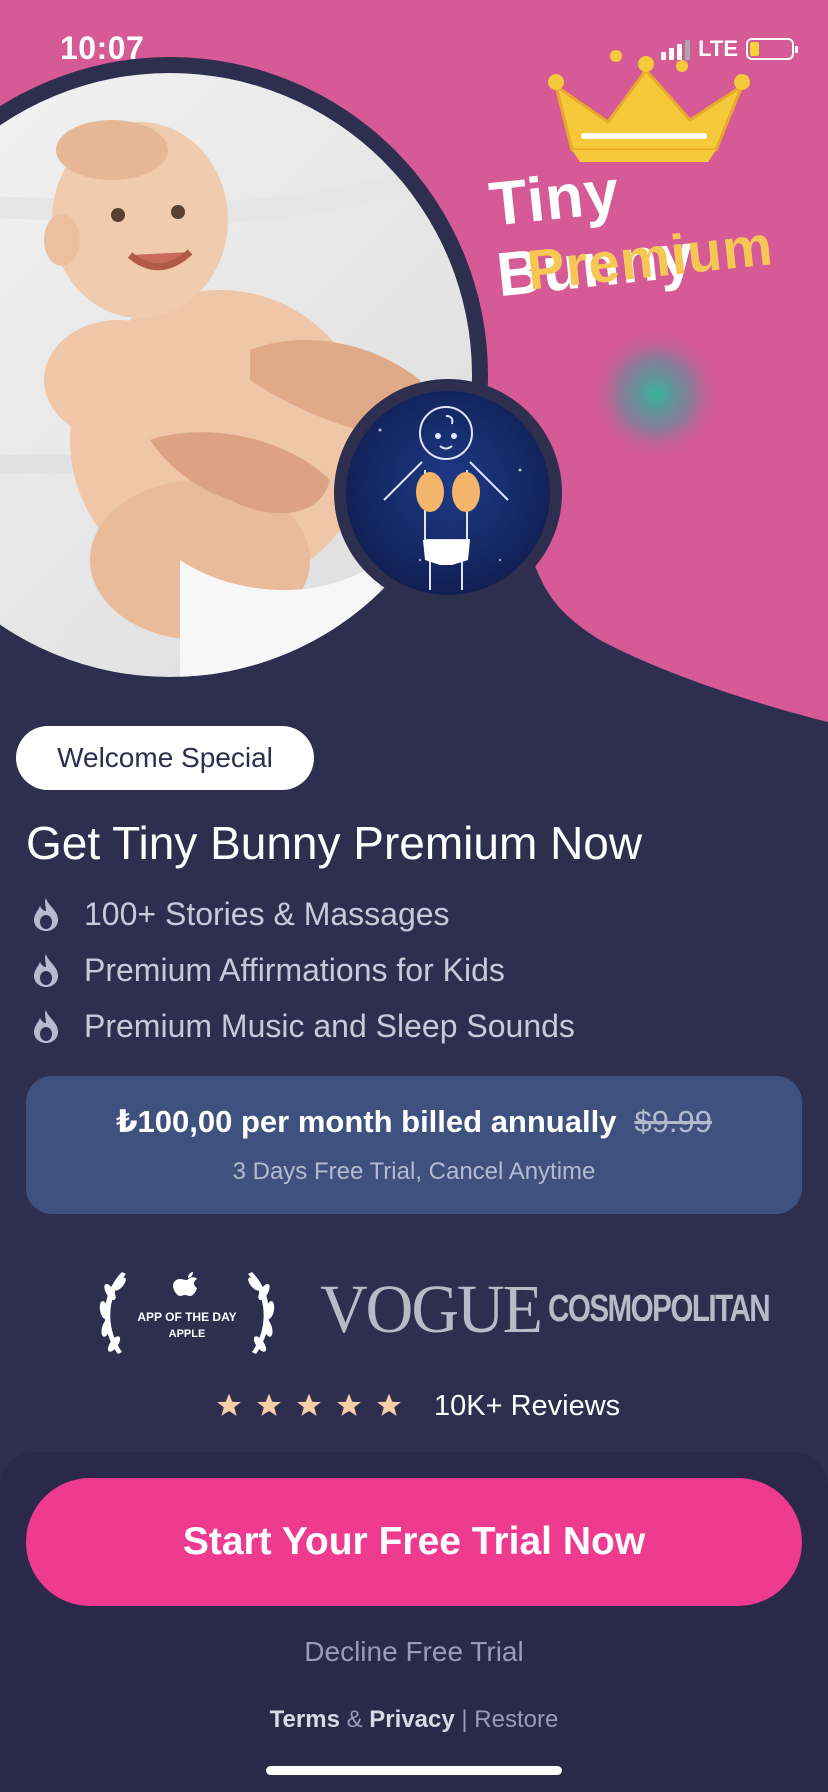 The image size is (828, 1792). Describe the element at coordinates (187, 1334) in the screenshot. I see `award-source: APPLE` at that location.